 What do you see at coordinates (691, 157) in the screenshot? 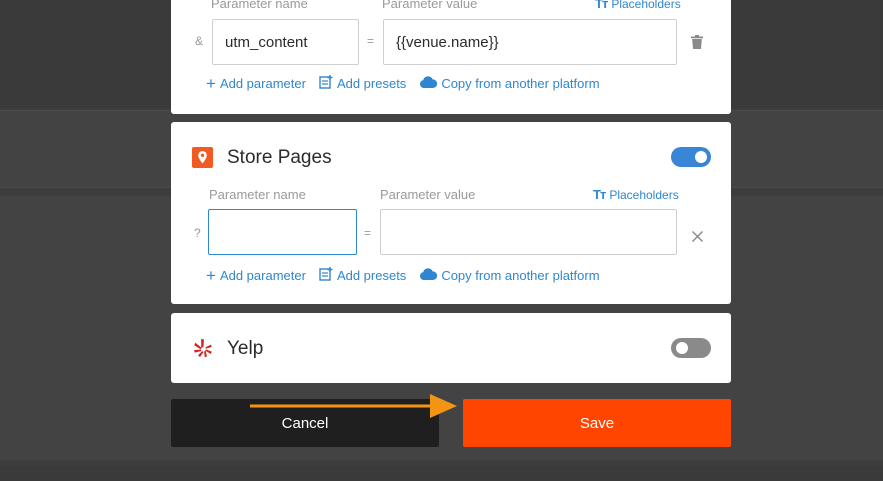
I see `store-pages-toggle` at bounding box center [691, 157].